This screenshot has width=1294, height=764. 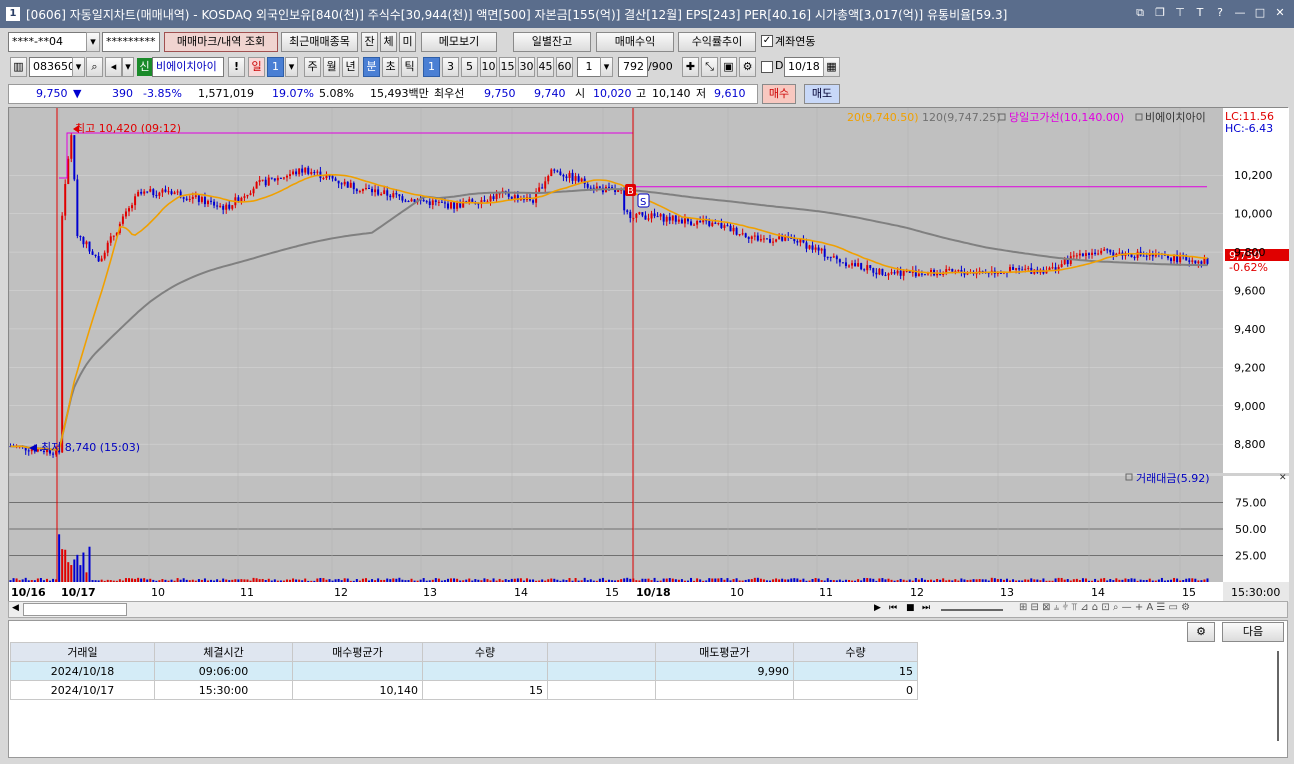 I want to click on interval-dropdown-icon: ▾, so click(x=606, y=67).